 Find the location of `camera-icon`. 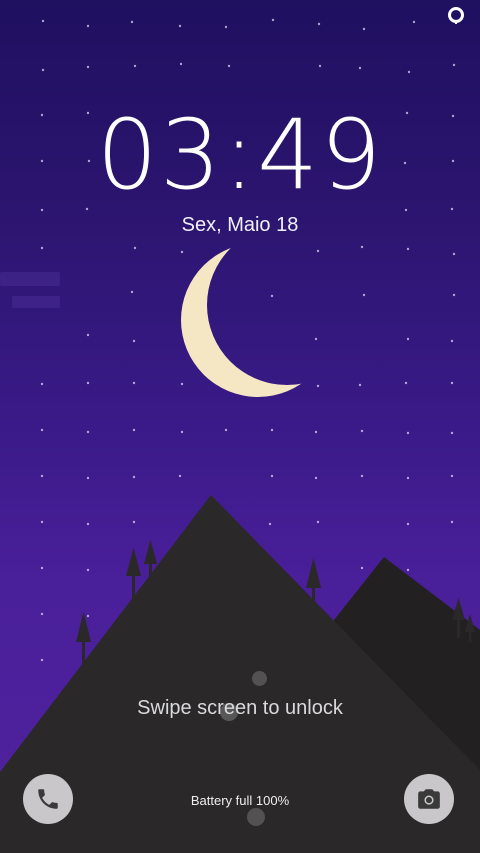

camera-icon is located at coordinates (429, 799).